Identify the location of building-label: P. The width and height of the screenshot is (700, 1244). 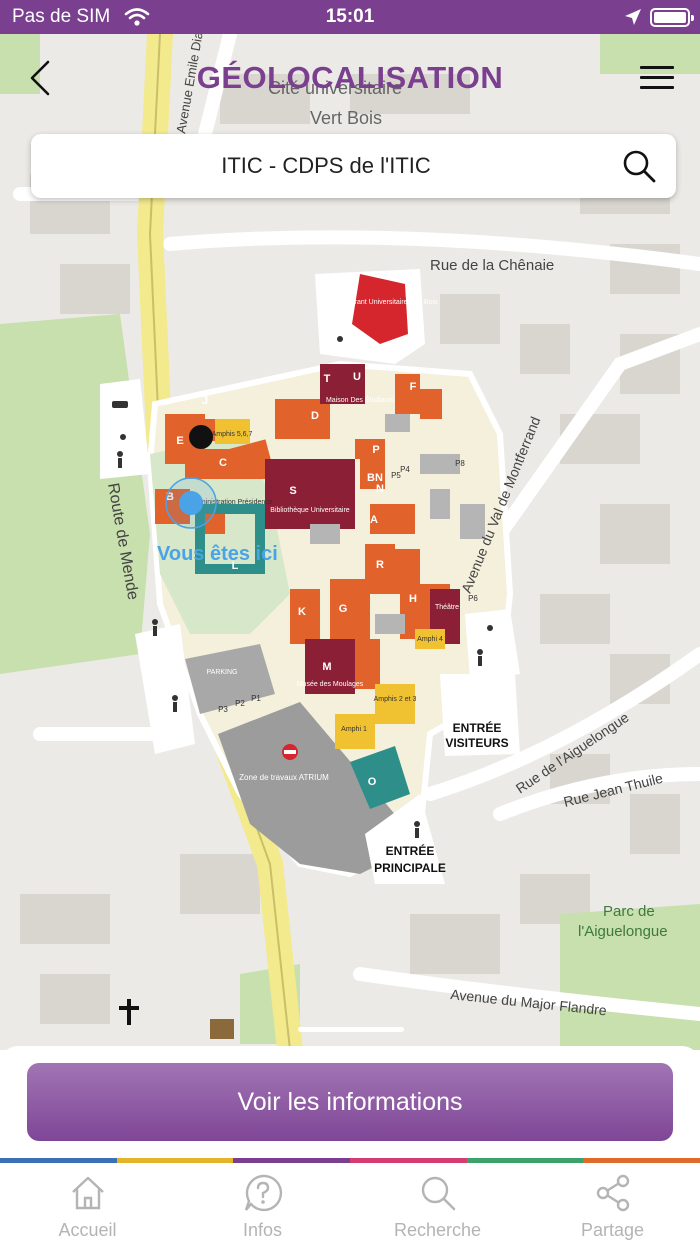
(375, 450).